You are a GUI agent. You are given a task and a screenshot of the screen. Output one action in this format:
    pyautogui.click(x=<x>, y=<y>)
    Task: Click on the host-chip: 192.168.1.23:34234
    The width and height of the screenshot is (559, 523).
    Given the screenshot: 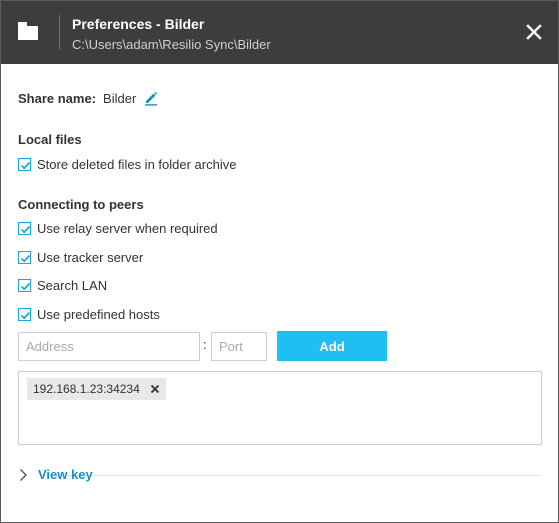 What is the action you would take?
    pyautogui.click(x=96, y=389)
    